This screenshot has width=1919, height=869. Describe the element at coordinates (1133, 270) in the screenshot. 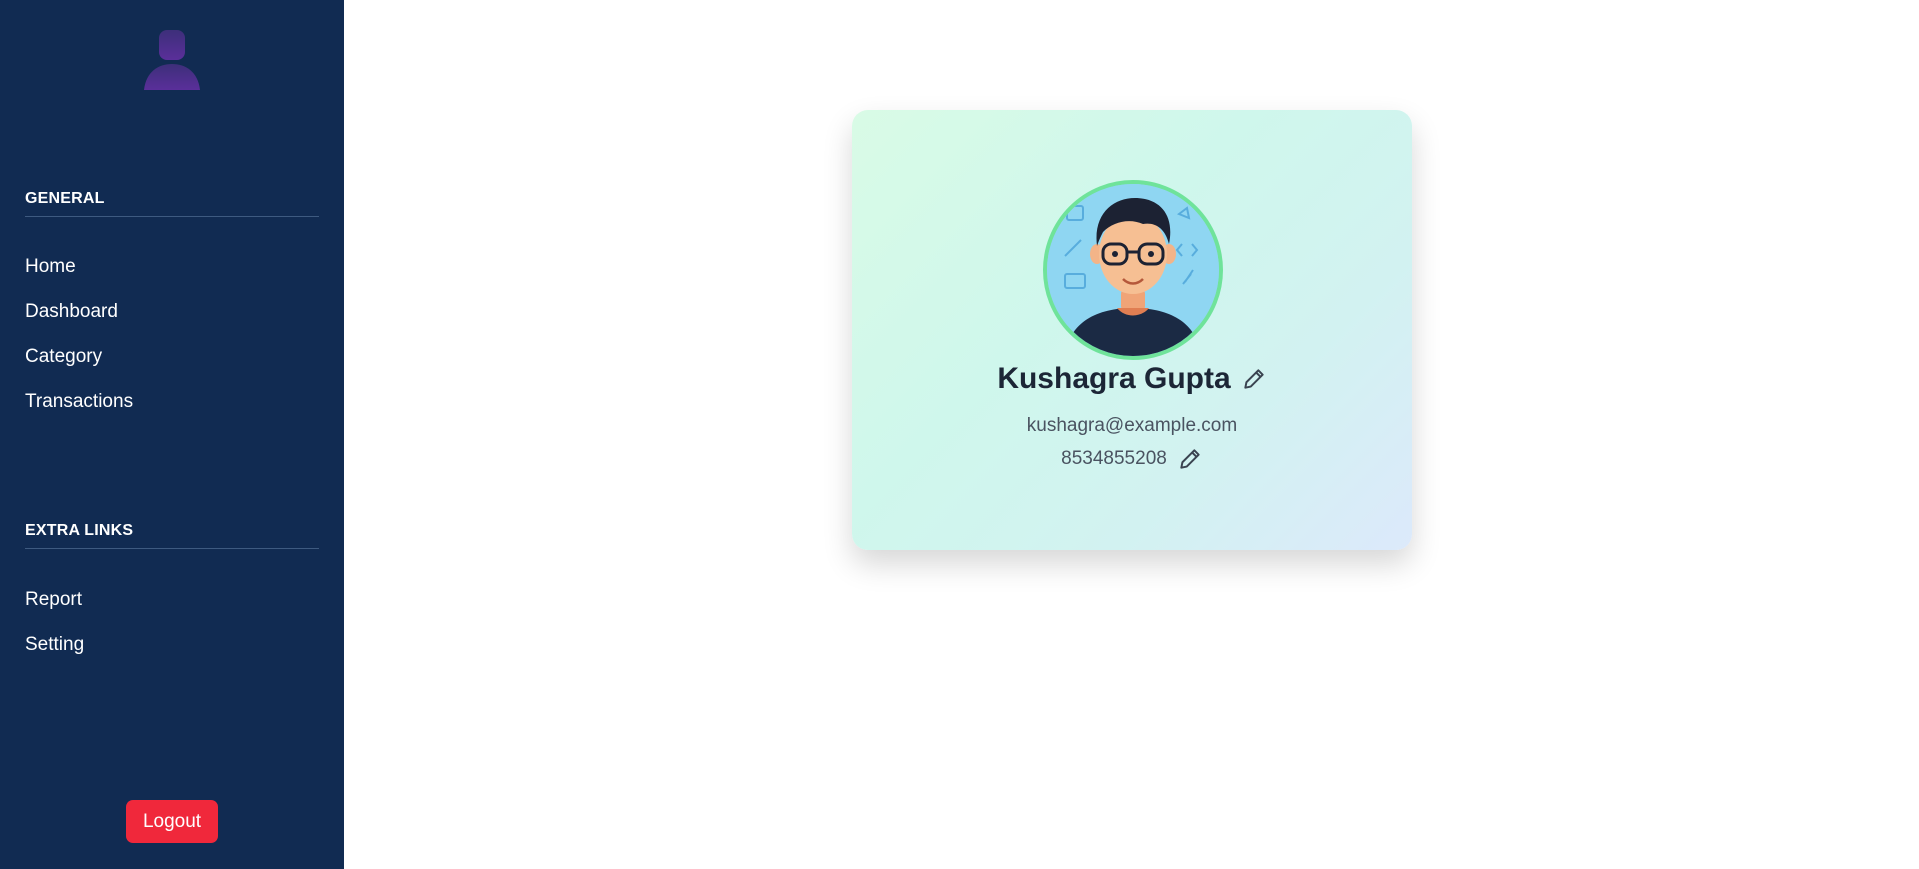

I see `profile-avatar` at that location.